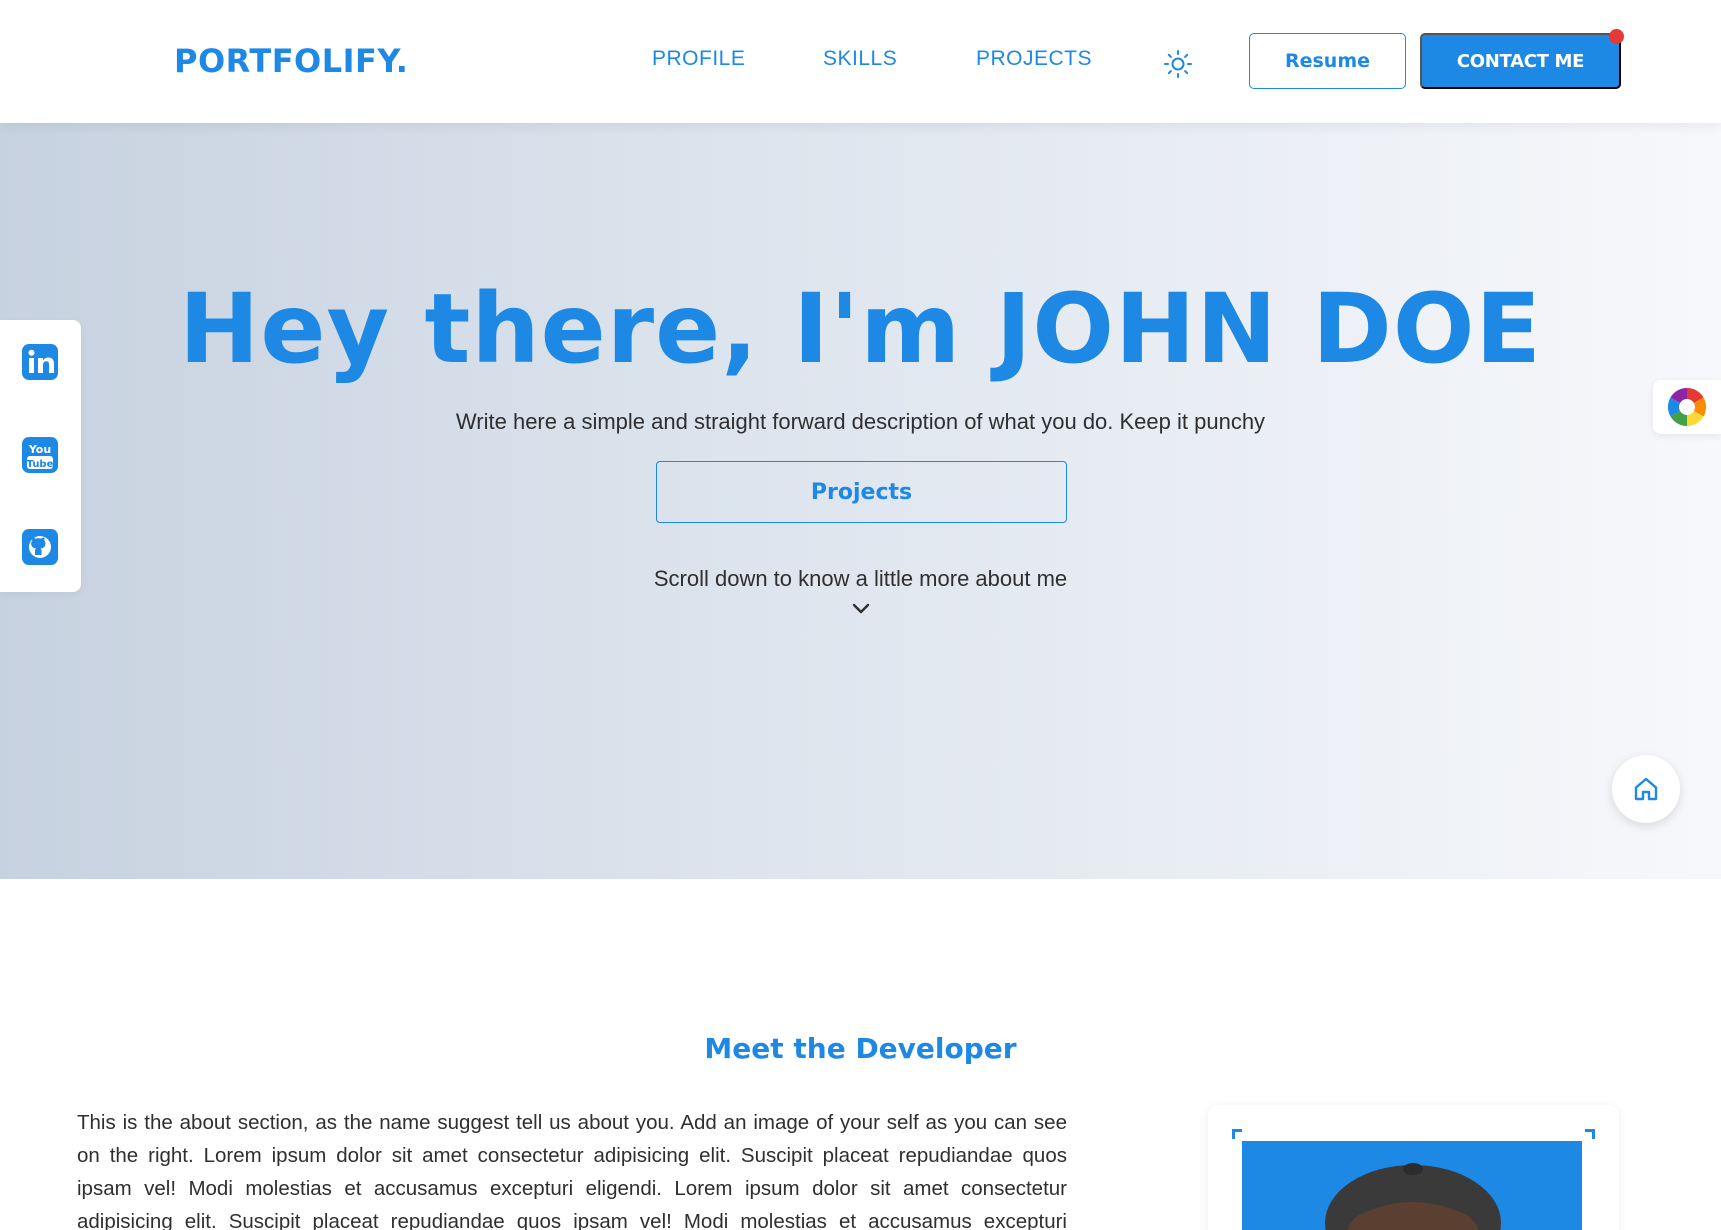  I want to click on linkedin-link, so click(40, 362).